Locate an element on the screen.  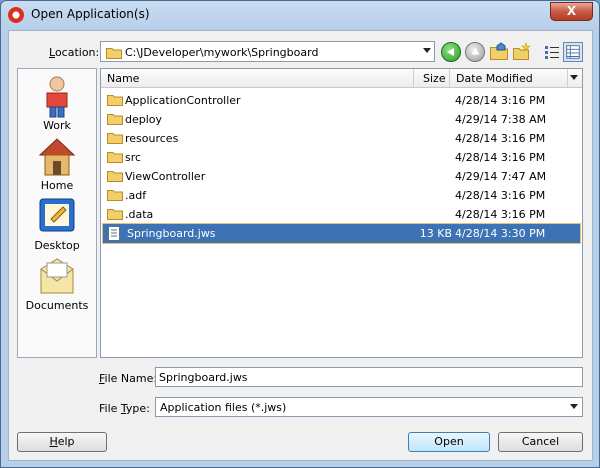
list-view-icon is located at coordinates (552, 52).